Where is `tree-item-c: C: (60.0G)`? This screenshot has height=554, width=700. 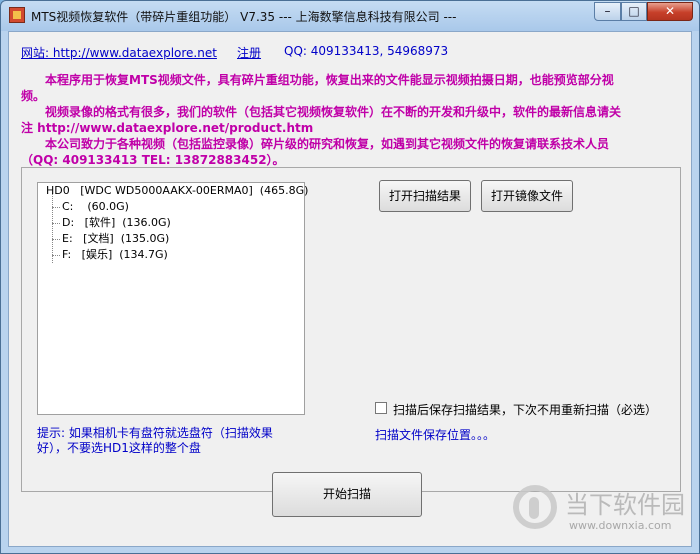
tree-item-c: C: (60.0G) is located at coordinates (87, 207).